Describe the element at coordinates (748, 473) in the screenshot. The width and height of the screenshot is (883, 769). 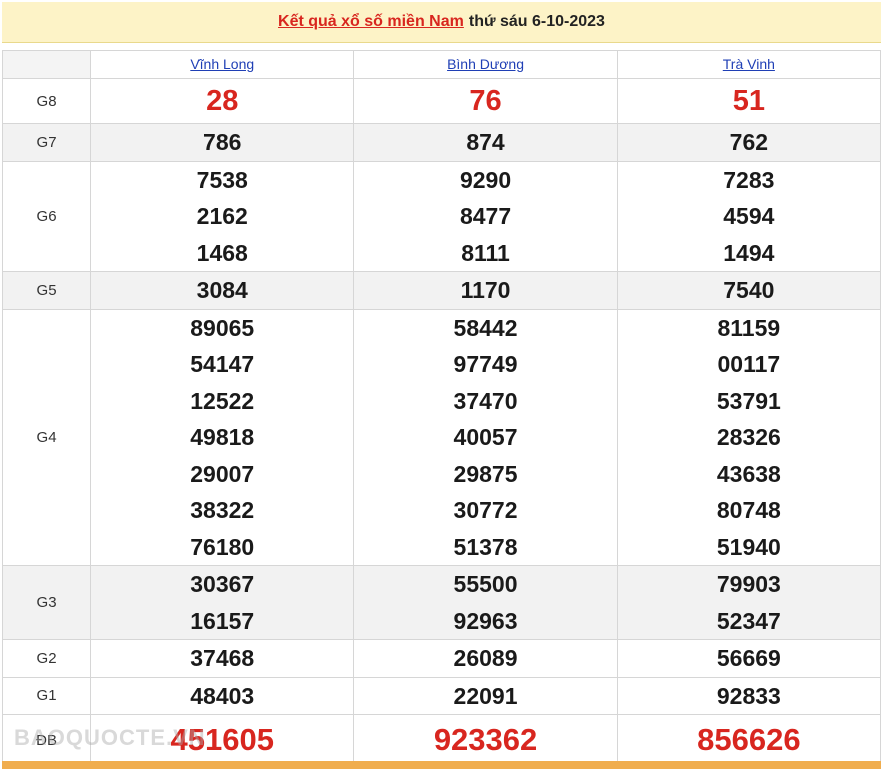
I see `prize-number: 43638` at that location.